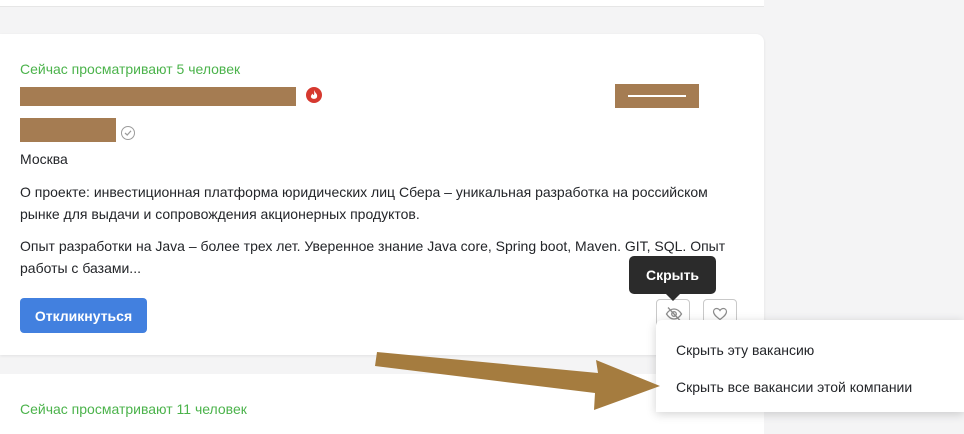  I want to click on viewers-count: Сейчас просматривают 5 человек, so click(130, 69).